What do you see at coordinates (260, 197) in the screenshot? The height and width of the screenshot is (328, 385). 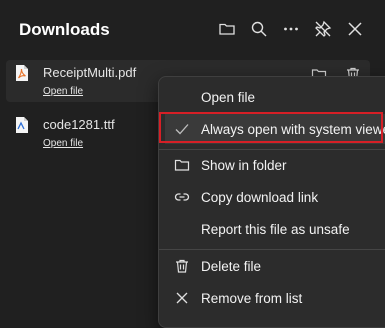 I see `menu-item-label: Copy download link` at bounding box center [260, 197].